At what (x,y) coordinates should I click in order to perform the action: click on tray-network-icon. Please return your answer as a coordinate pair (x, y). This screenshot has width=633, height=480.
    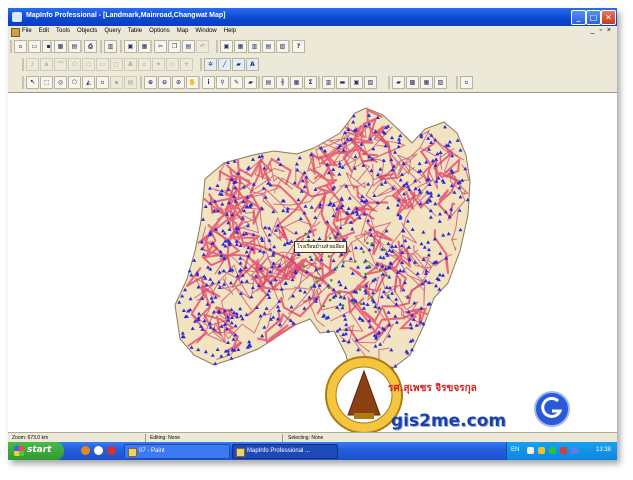
    Looking at the image, I should click on (530, 450).